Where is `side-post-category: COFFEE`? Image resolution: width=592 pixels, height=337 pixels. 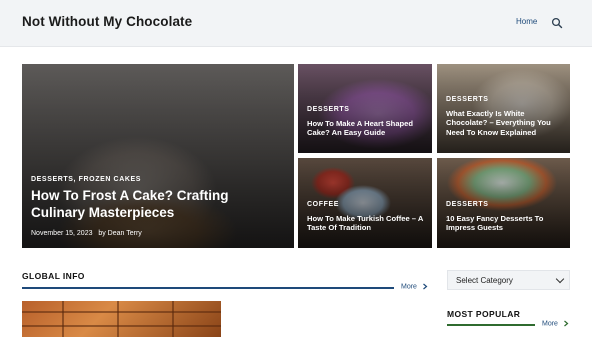
side-post-category: COFFEE is located at coordinates (323, 204).